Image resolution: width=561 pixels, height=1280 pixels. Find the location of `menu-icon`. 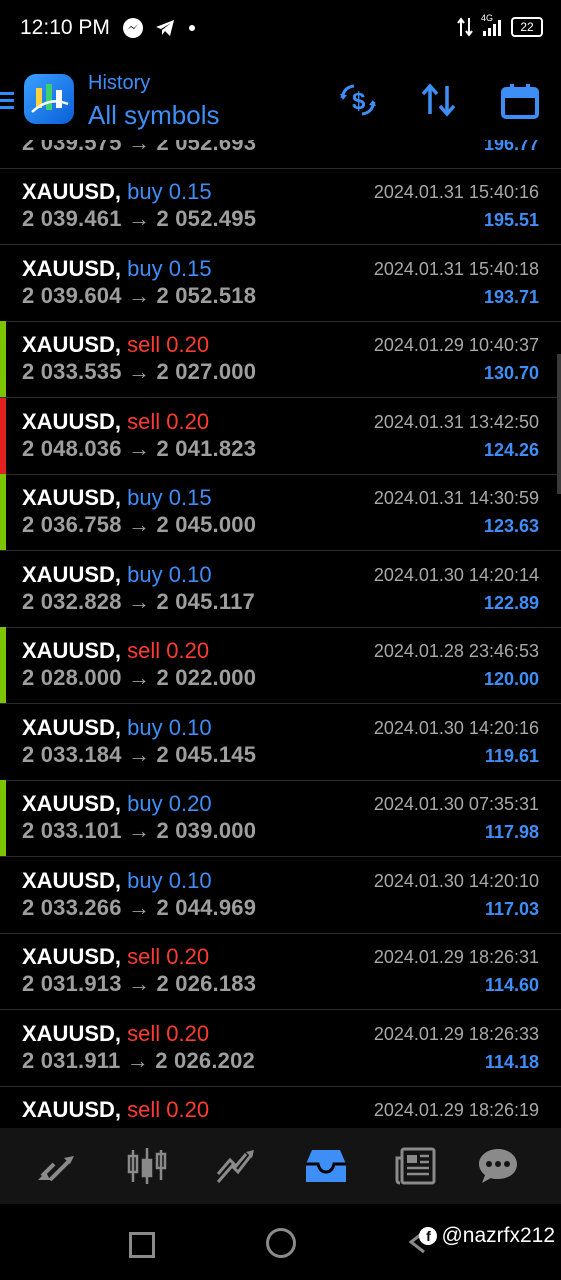

menu-icon is located at coordinates (7, 100).